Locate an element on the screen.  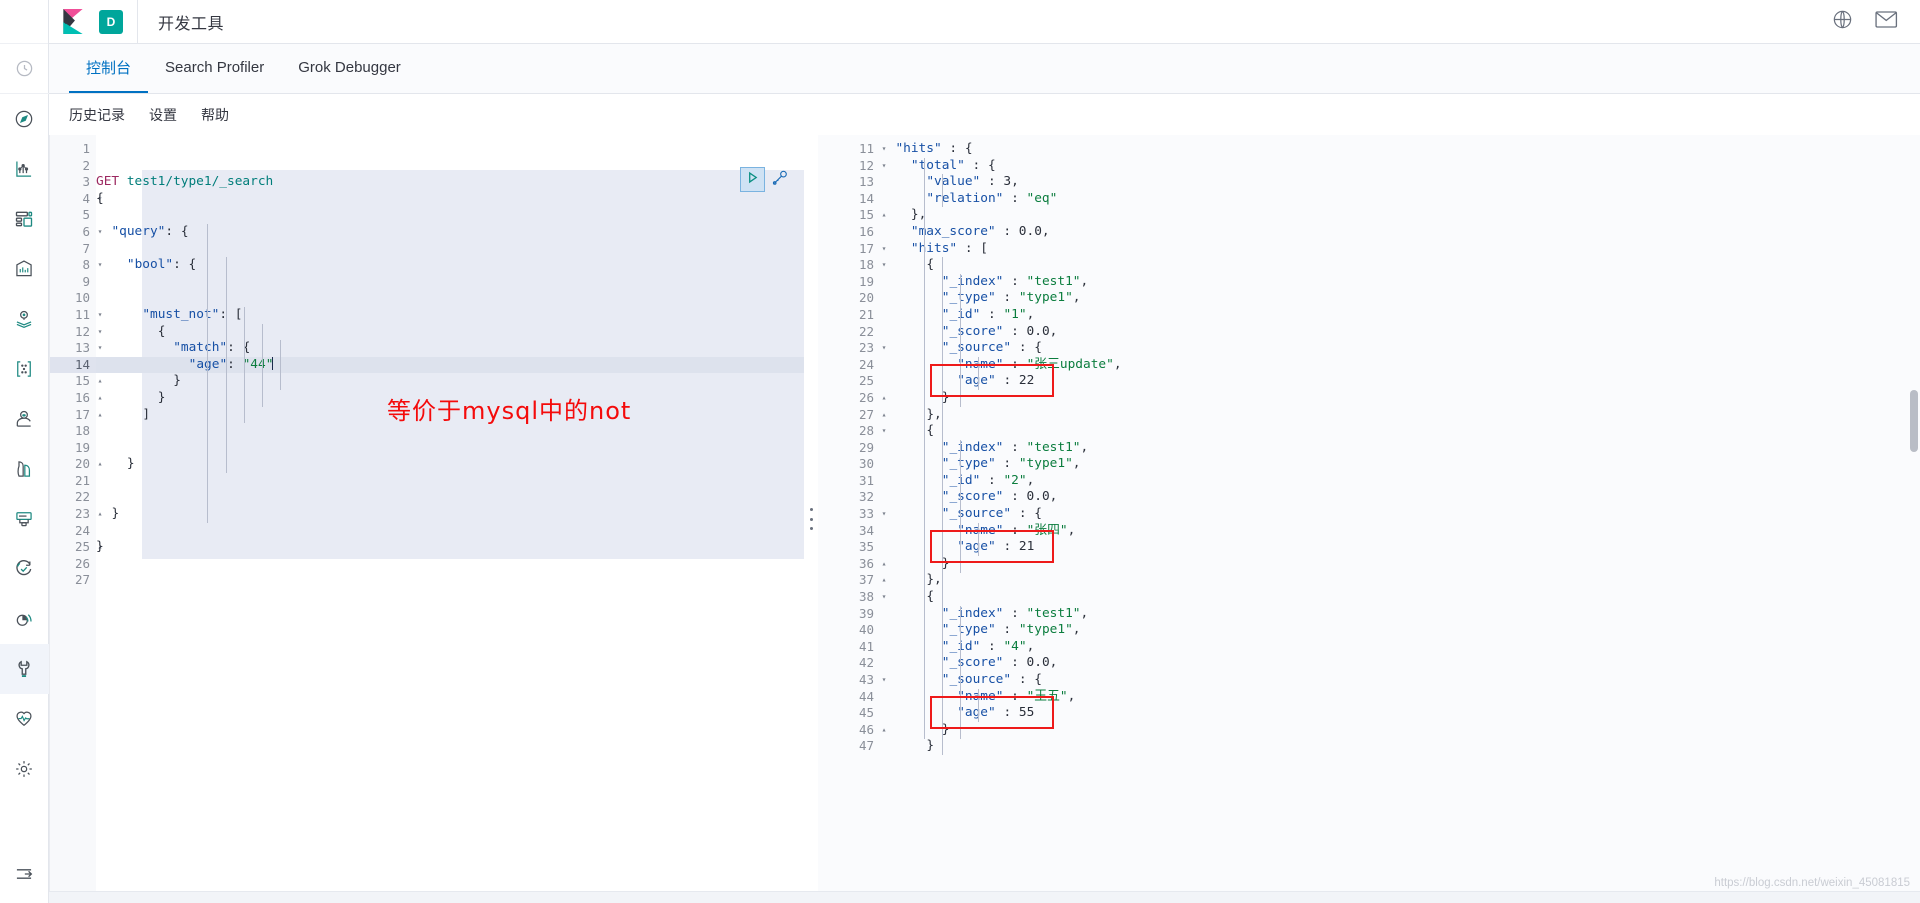
pane-splitter is located at coordinates (811, 519).